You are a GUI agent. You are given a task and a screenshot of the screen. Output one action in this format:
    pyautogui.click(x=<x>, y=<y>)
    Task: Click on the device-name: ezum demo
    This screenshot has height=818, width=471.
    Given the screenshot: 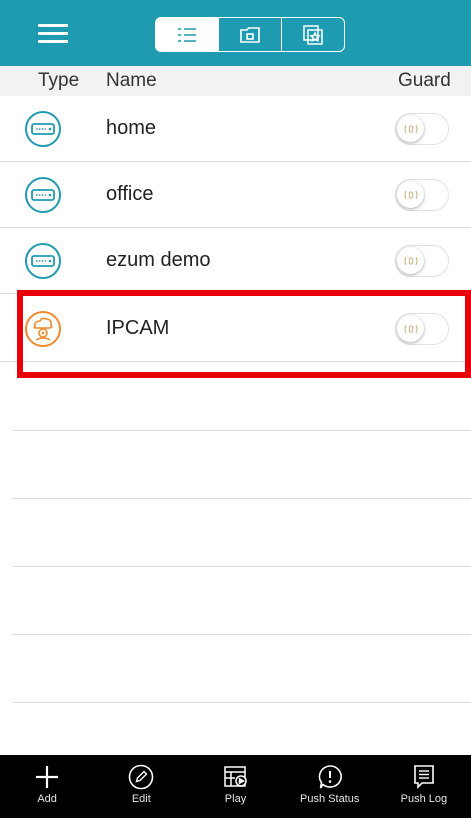 What is the action you would take?
    pyautogui.click(x=158, y=260)
    